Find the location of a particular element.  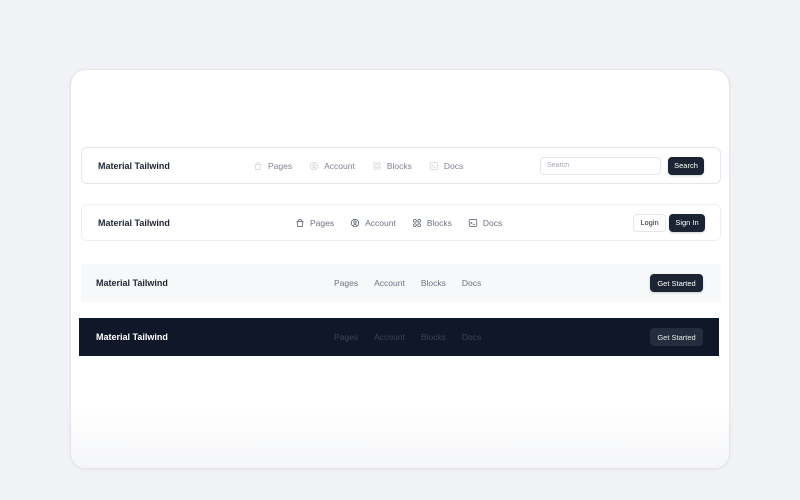

search-input is located at coordinates (600, 165).